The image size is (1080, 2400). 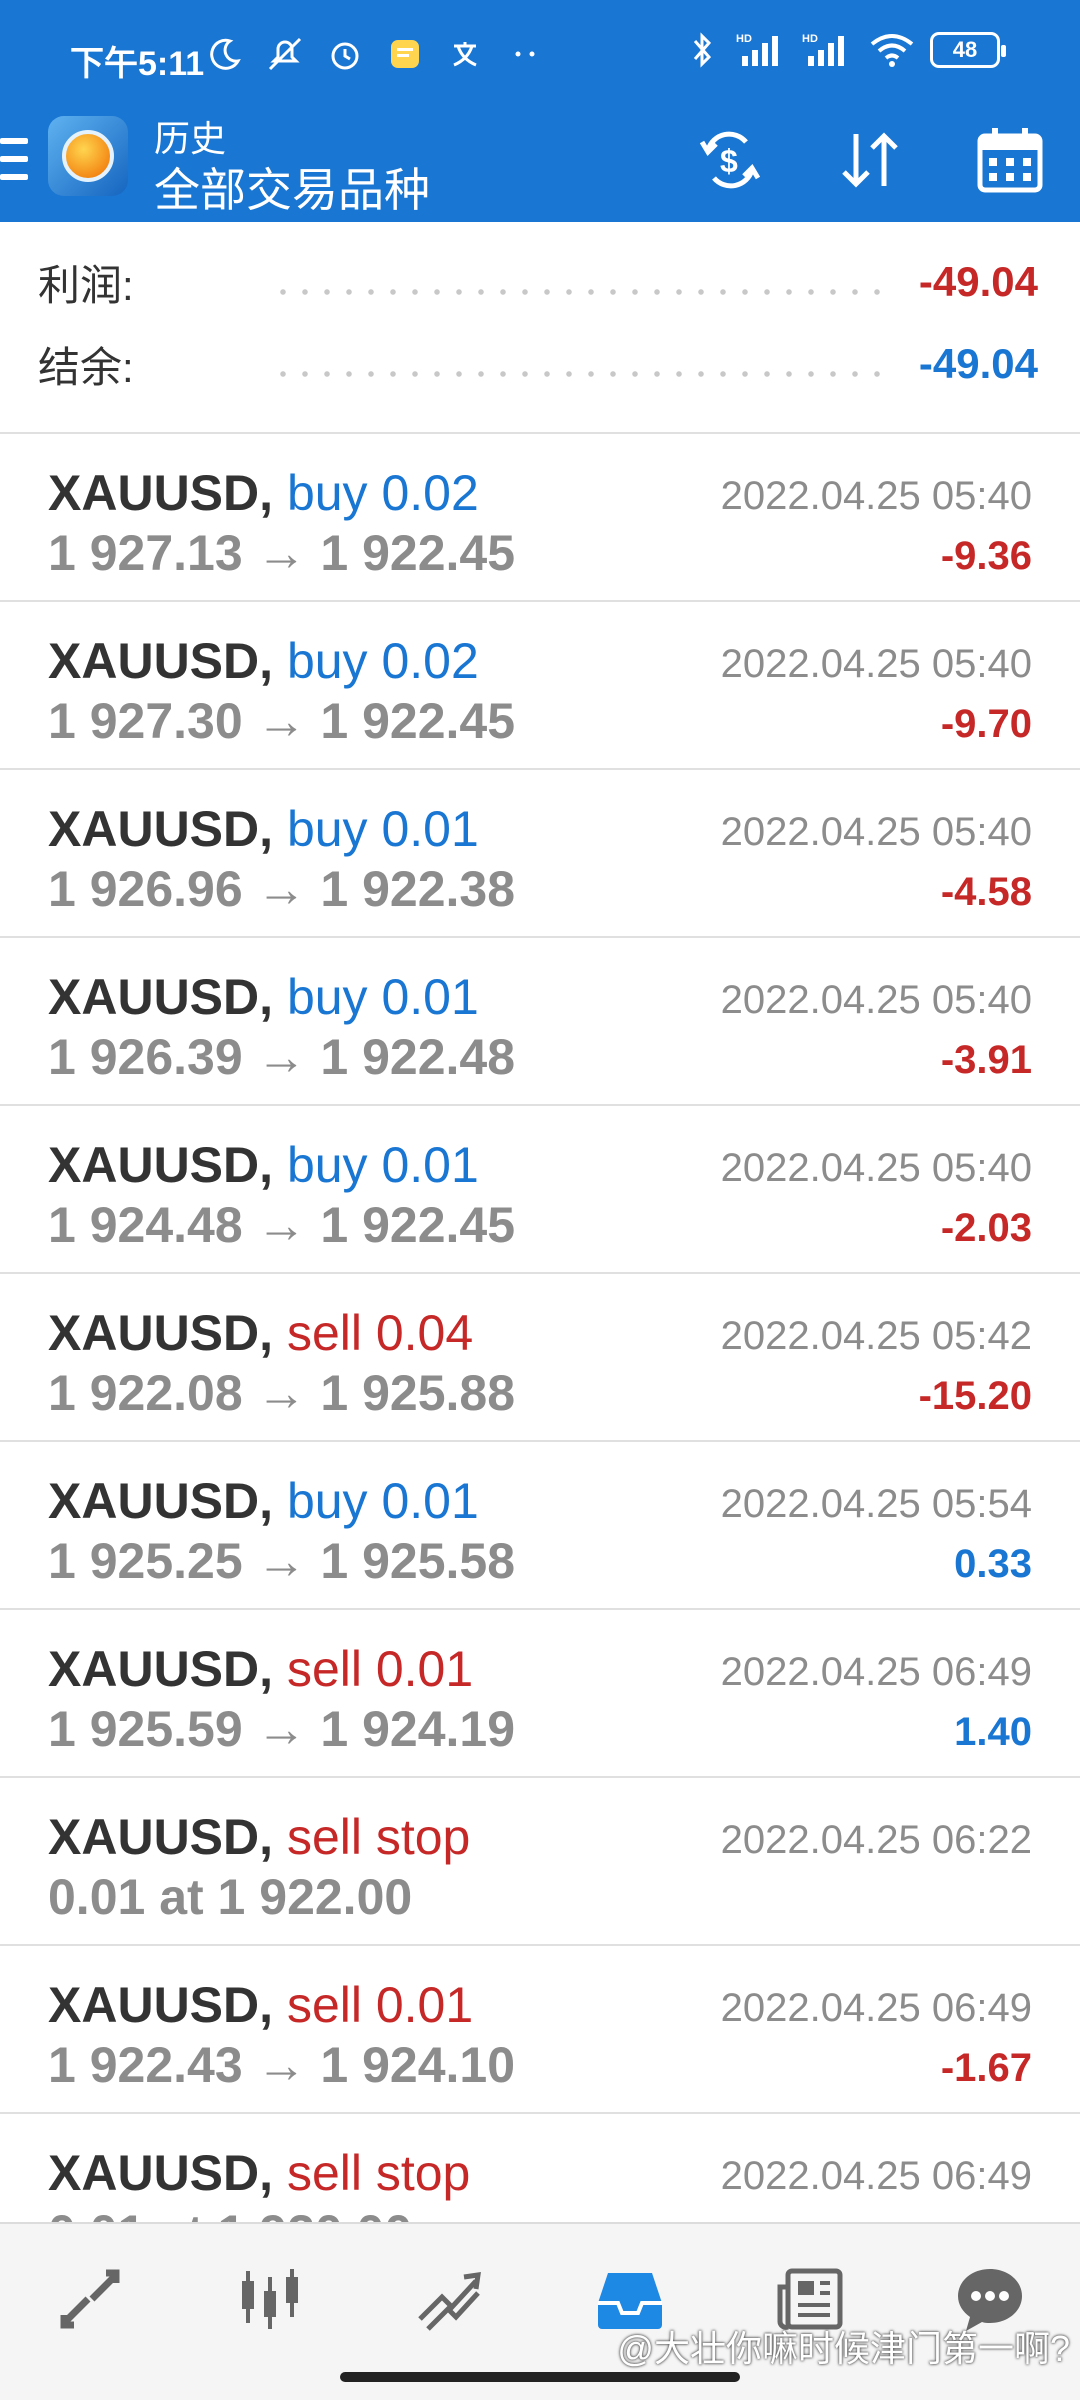 I want to click on signal-hd-1-icon: HD, so click(x=762, y=50).